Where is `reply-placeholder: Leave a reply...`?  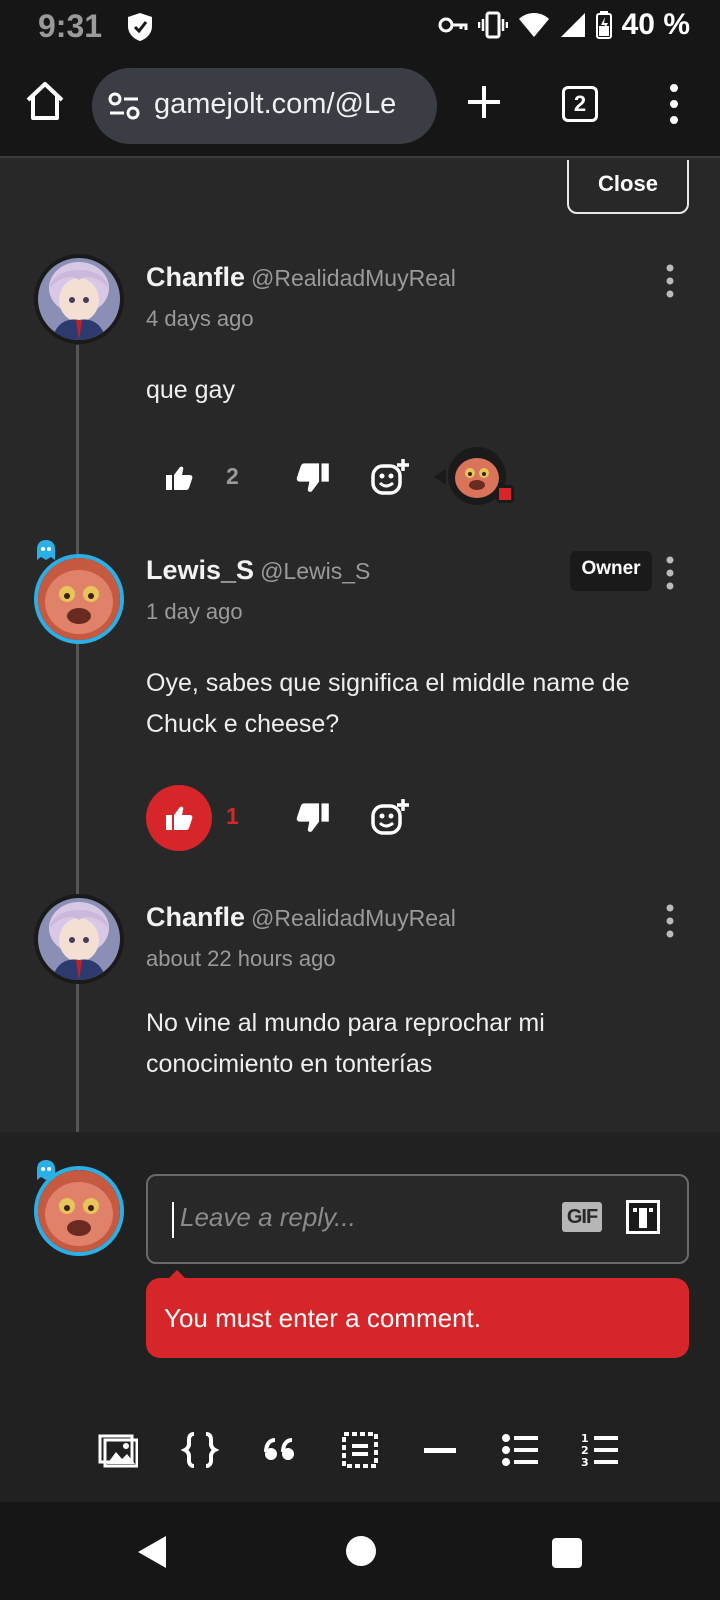 reply-placeholder: Leave a reply... is located at coordinates (268, 1217).